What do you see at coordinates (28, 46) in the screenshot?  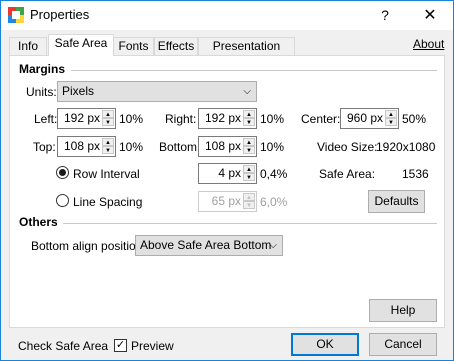 I see `tab-info: Info` at bounding box center [28, 46].